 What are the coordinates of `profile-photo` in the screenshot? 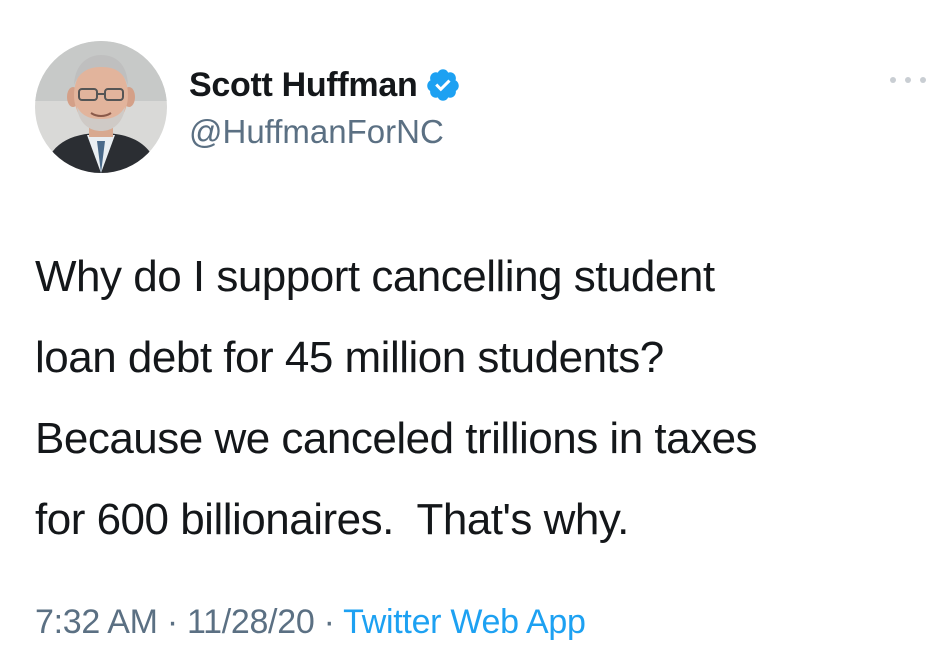 It's located at (101, 107).